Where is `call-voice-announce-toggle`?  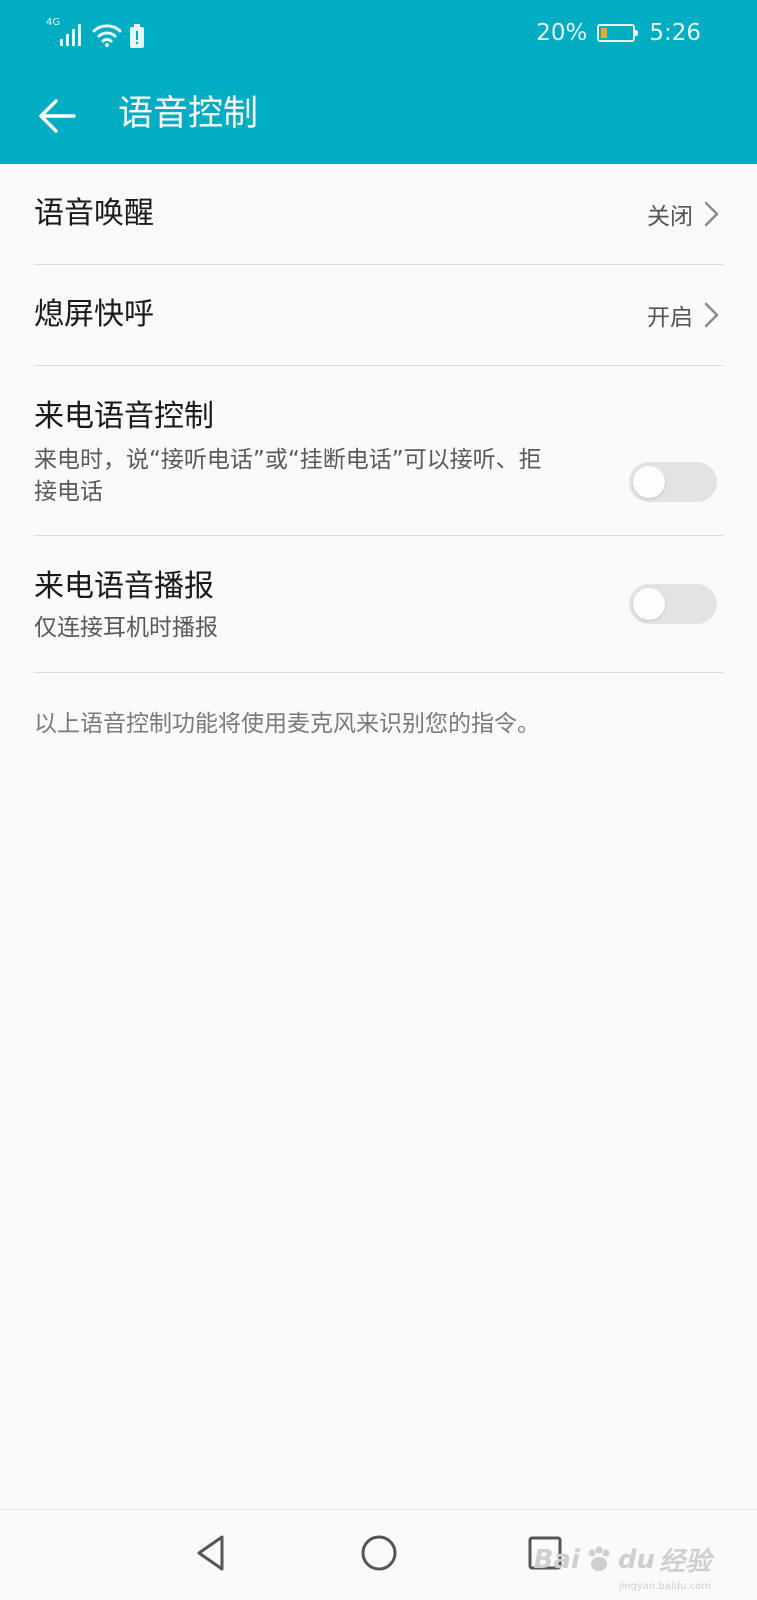 call-voice-announce-toggle is located at coordinates (673, 604).